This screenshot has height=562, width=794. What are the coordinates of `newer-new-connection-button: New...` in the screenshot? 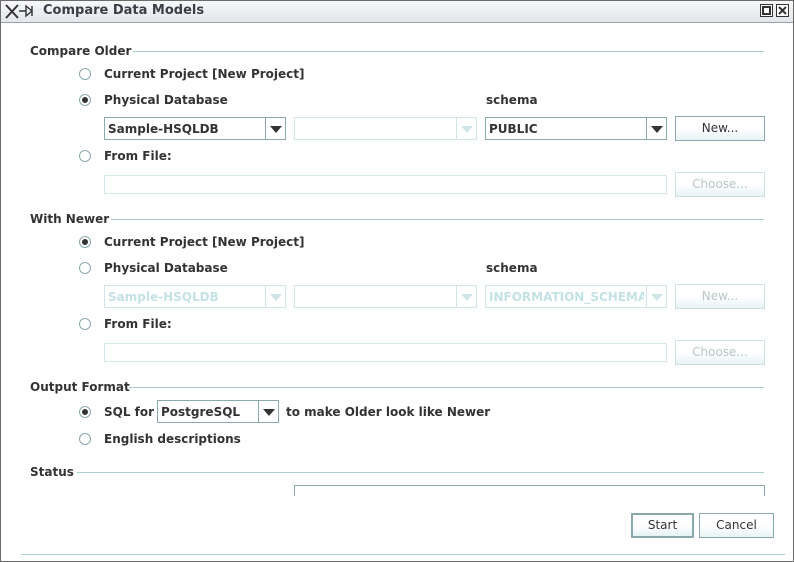 It's located at (720, 296).